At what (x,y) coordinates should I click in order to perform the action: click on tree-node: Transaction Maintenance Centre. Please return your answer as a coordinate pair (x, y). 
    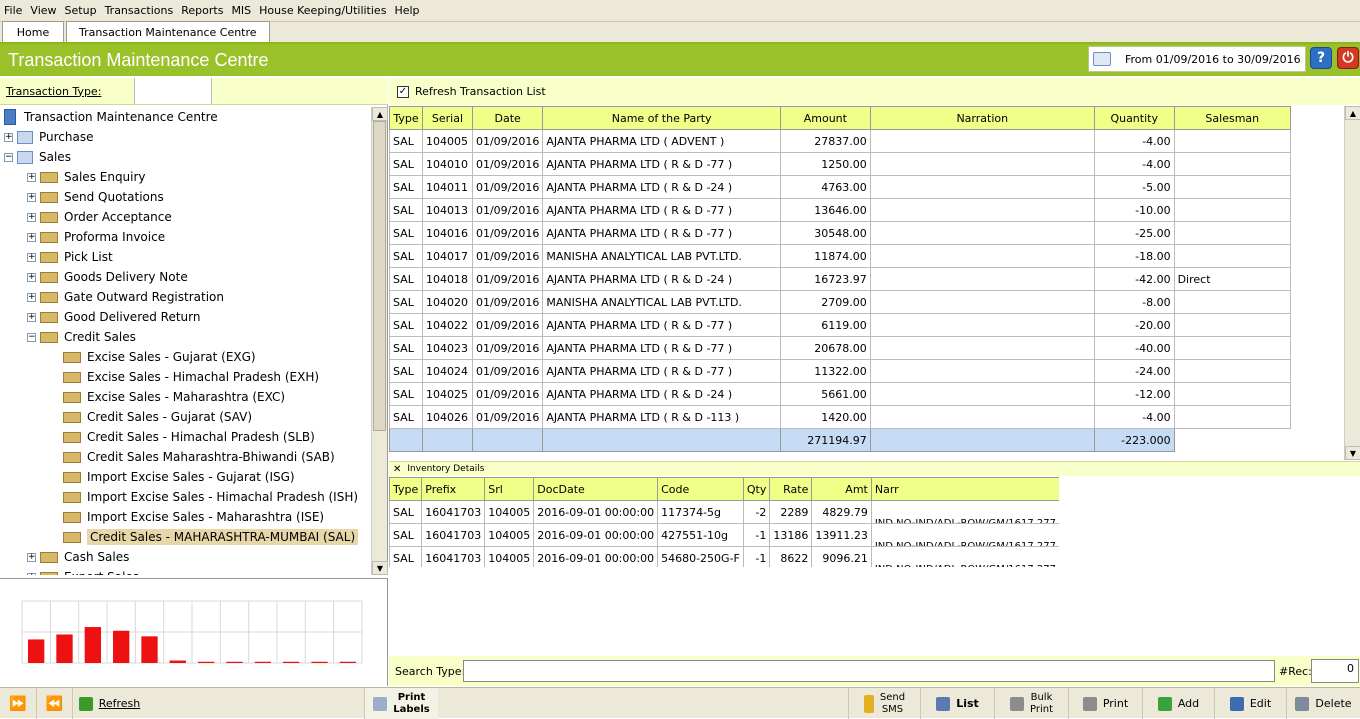
    Looking at the image, I should click on (111, 117).